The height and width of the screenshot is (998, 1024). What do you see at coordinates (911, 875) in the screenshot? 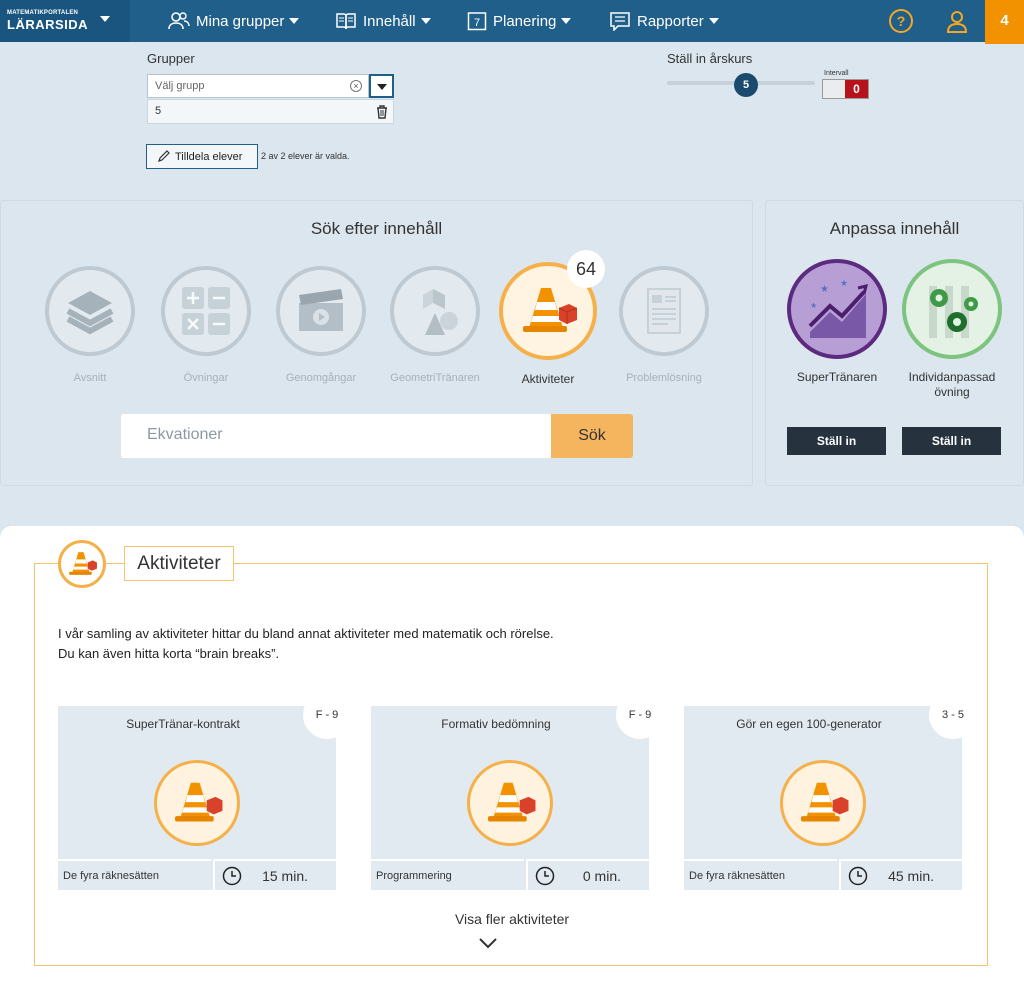
I see `activity-time: 45 min.` at bounding box center [911, 875].